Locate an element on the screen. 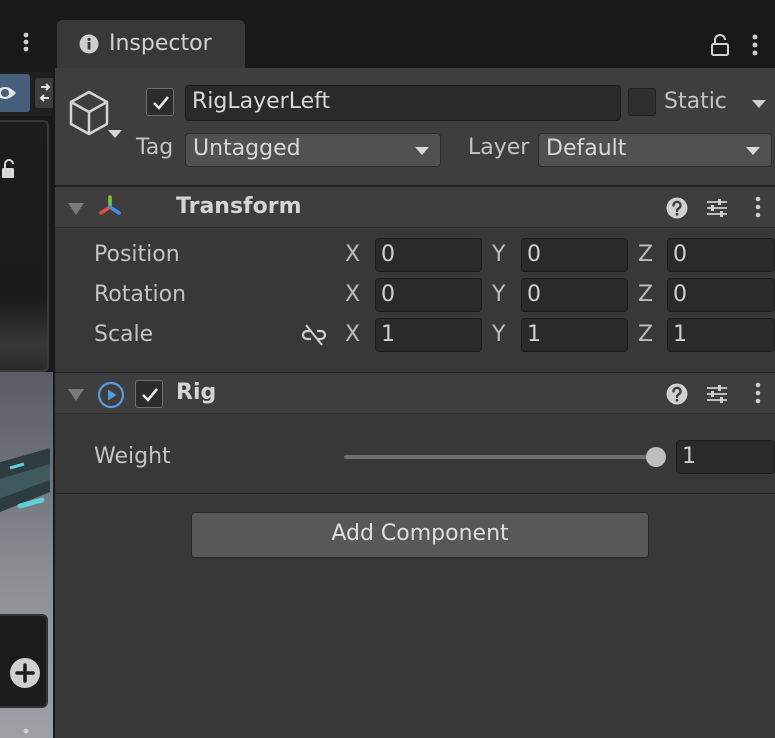  unlinked-chain-icon is located at coordinates (314, 335).